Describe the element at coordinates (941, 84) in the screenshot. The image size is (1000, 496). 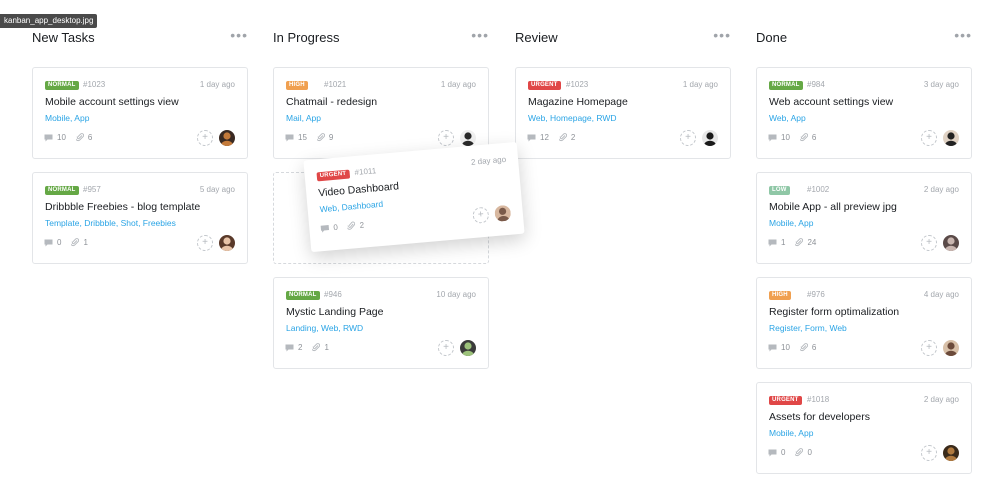
I see `card-timestamp: 3 day ago` at that location.